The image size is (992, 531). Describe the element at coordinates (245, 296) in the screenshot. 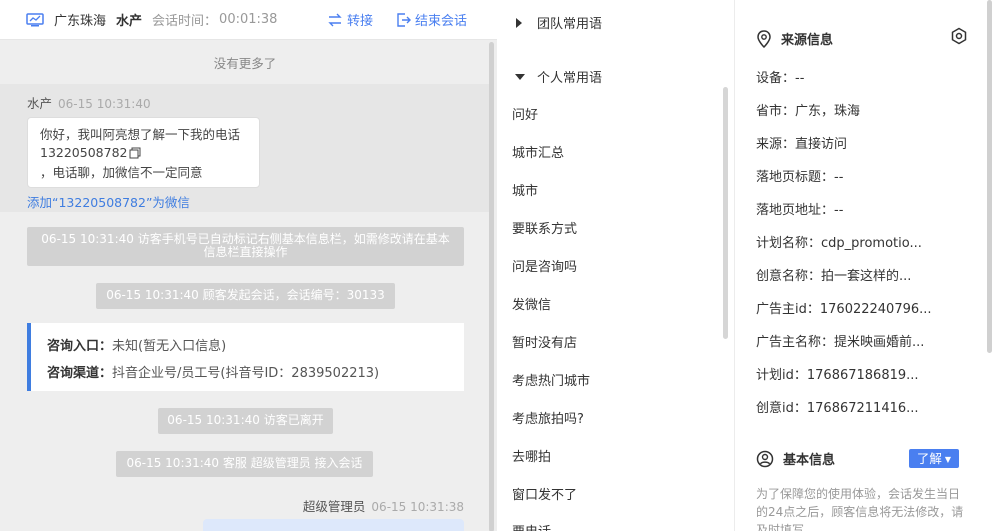

I see `system-message-session-start: 06-15 10:31:40 顾客发起会话，会话编号：30133` at that location.